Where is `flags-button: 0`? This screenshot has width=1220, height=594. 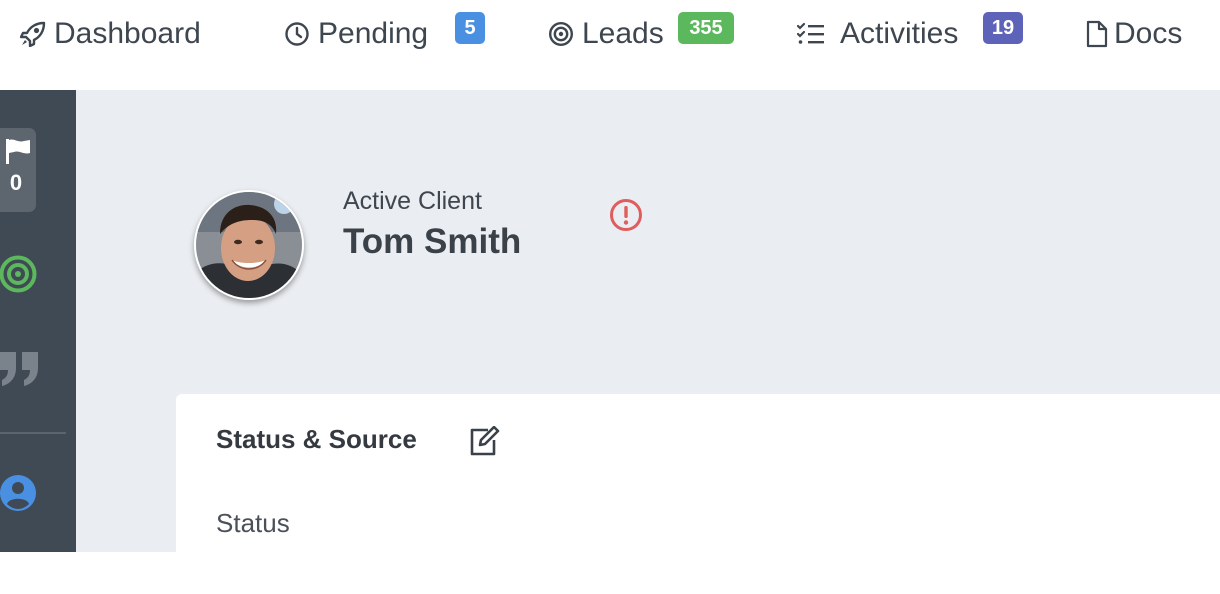 flags-button: 0 is located at coordinates (18, 170).